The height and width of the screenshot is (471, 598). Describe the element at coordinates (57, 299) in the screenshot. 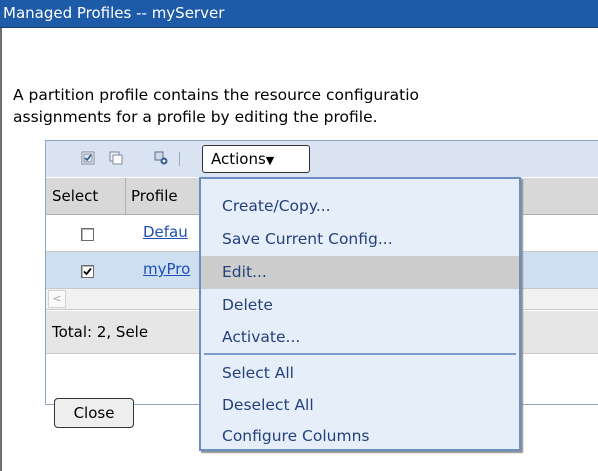

I see `scroll-left-icon: <` at that location.